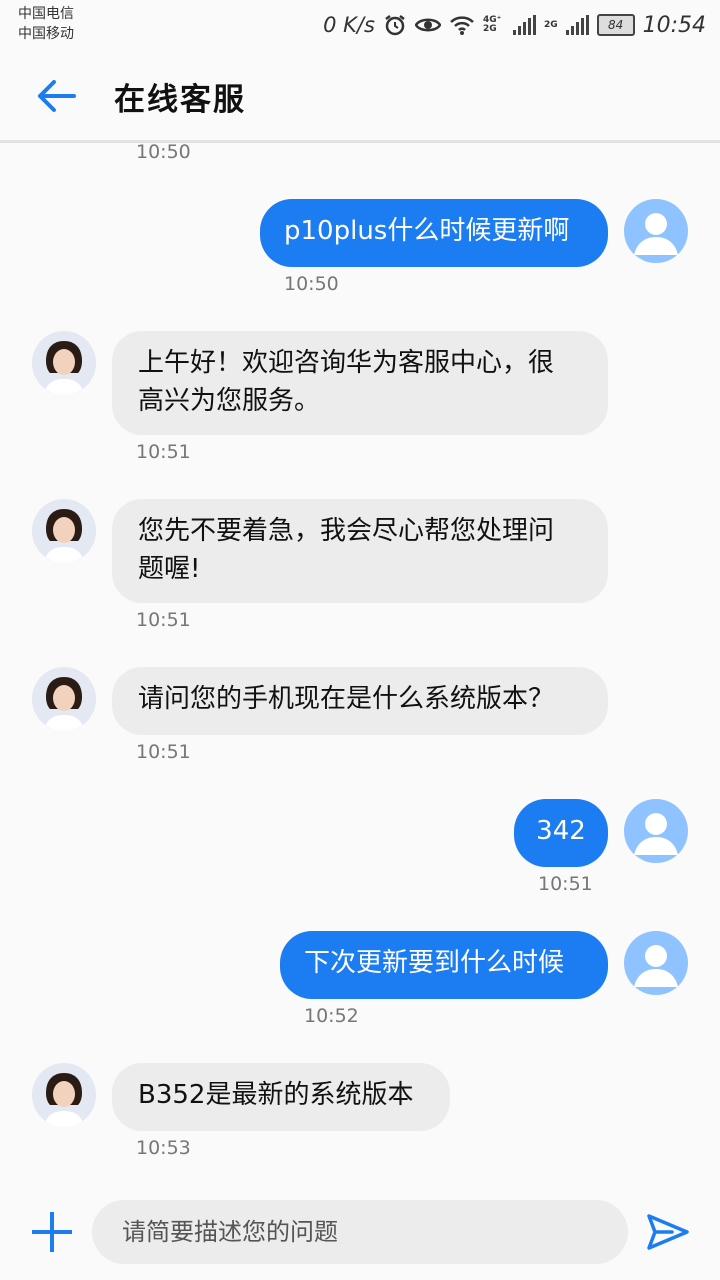  What do you see at coordinates (46, 24) in the screenshot?
I see `carrier-names: 中国电信 中国移动` at bounding box center [46, 24].